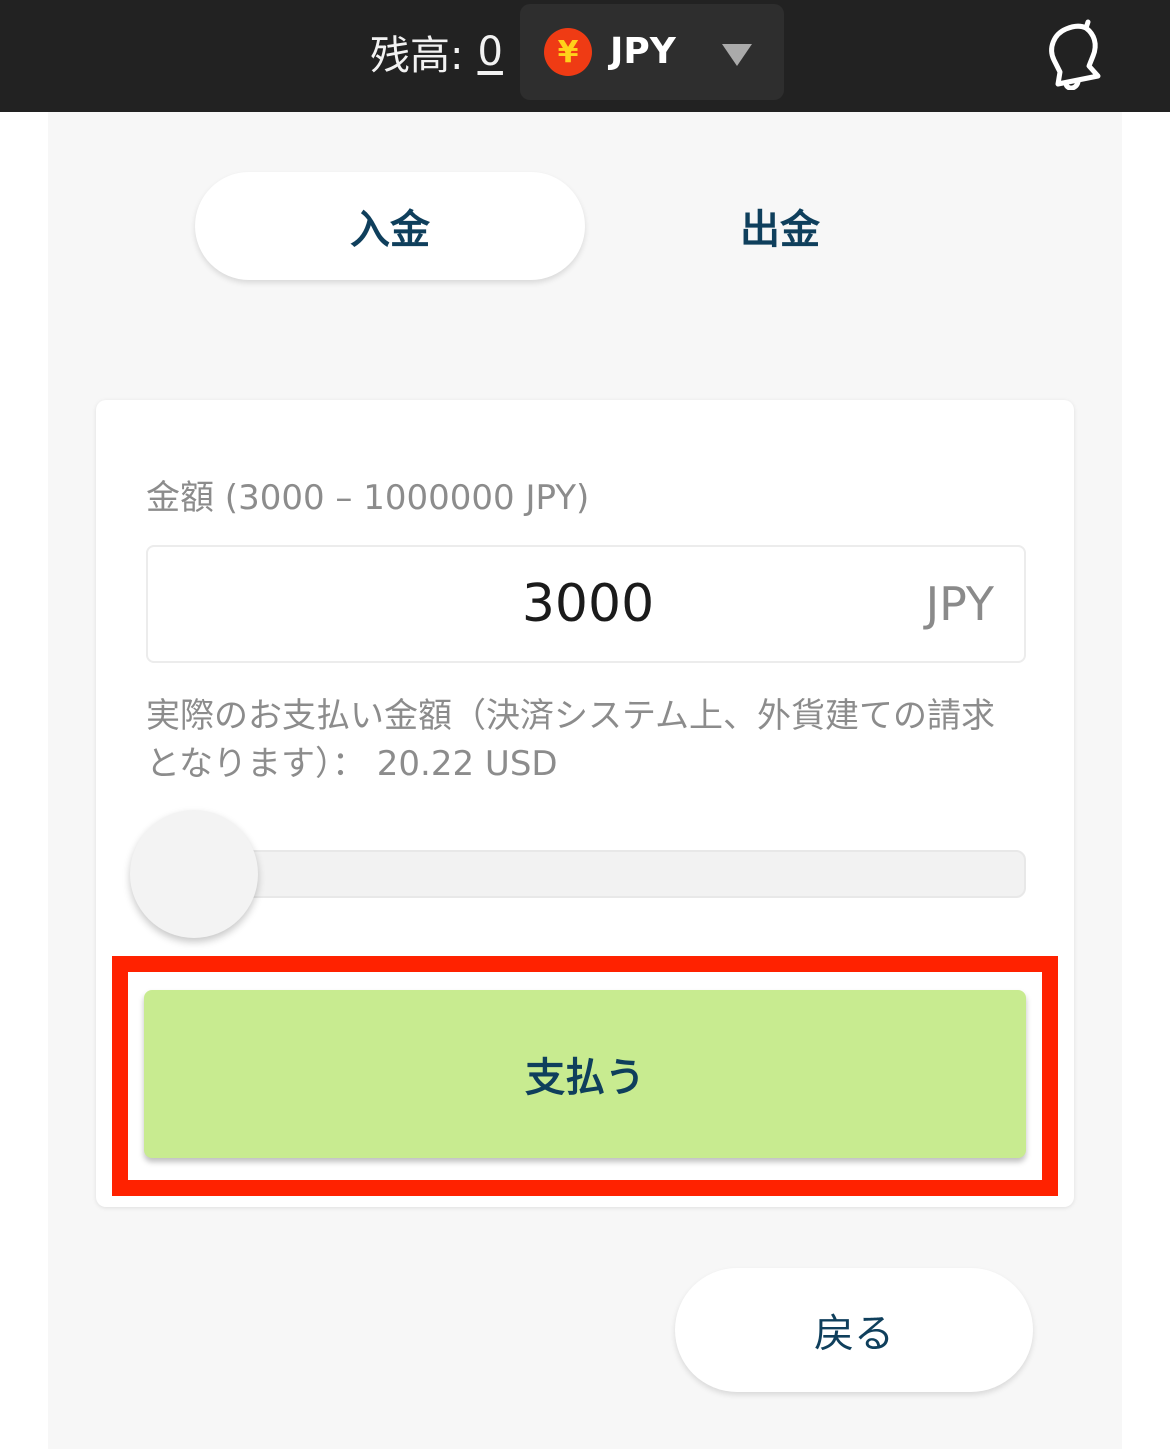  Describe the element at coordinates (737, 55) in the screenshot. I see `caret-down-icon` at that location.